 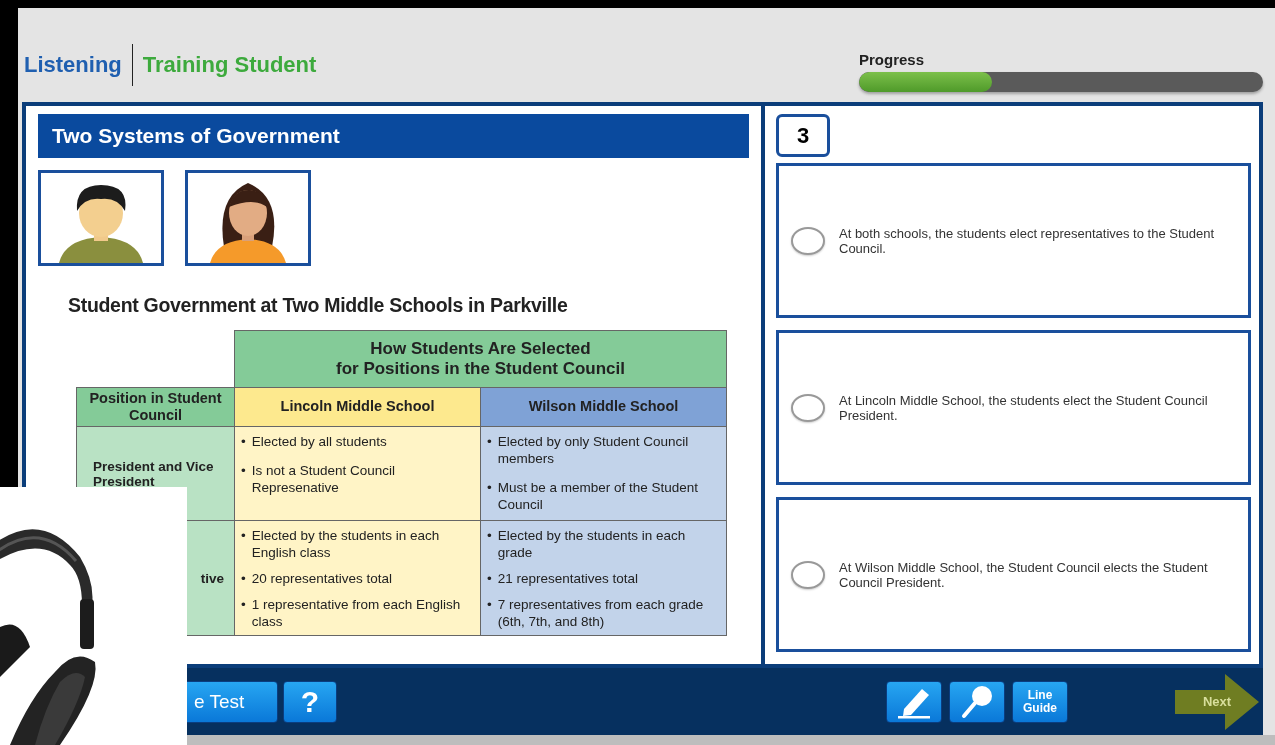 I want to click on table-item: Elected by only Student Council members, so click(x=593, y=450).